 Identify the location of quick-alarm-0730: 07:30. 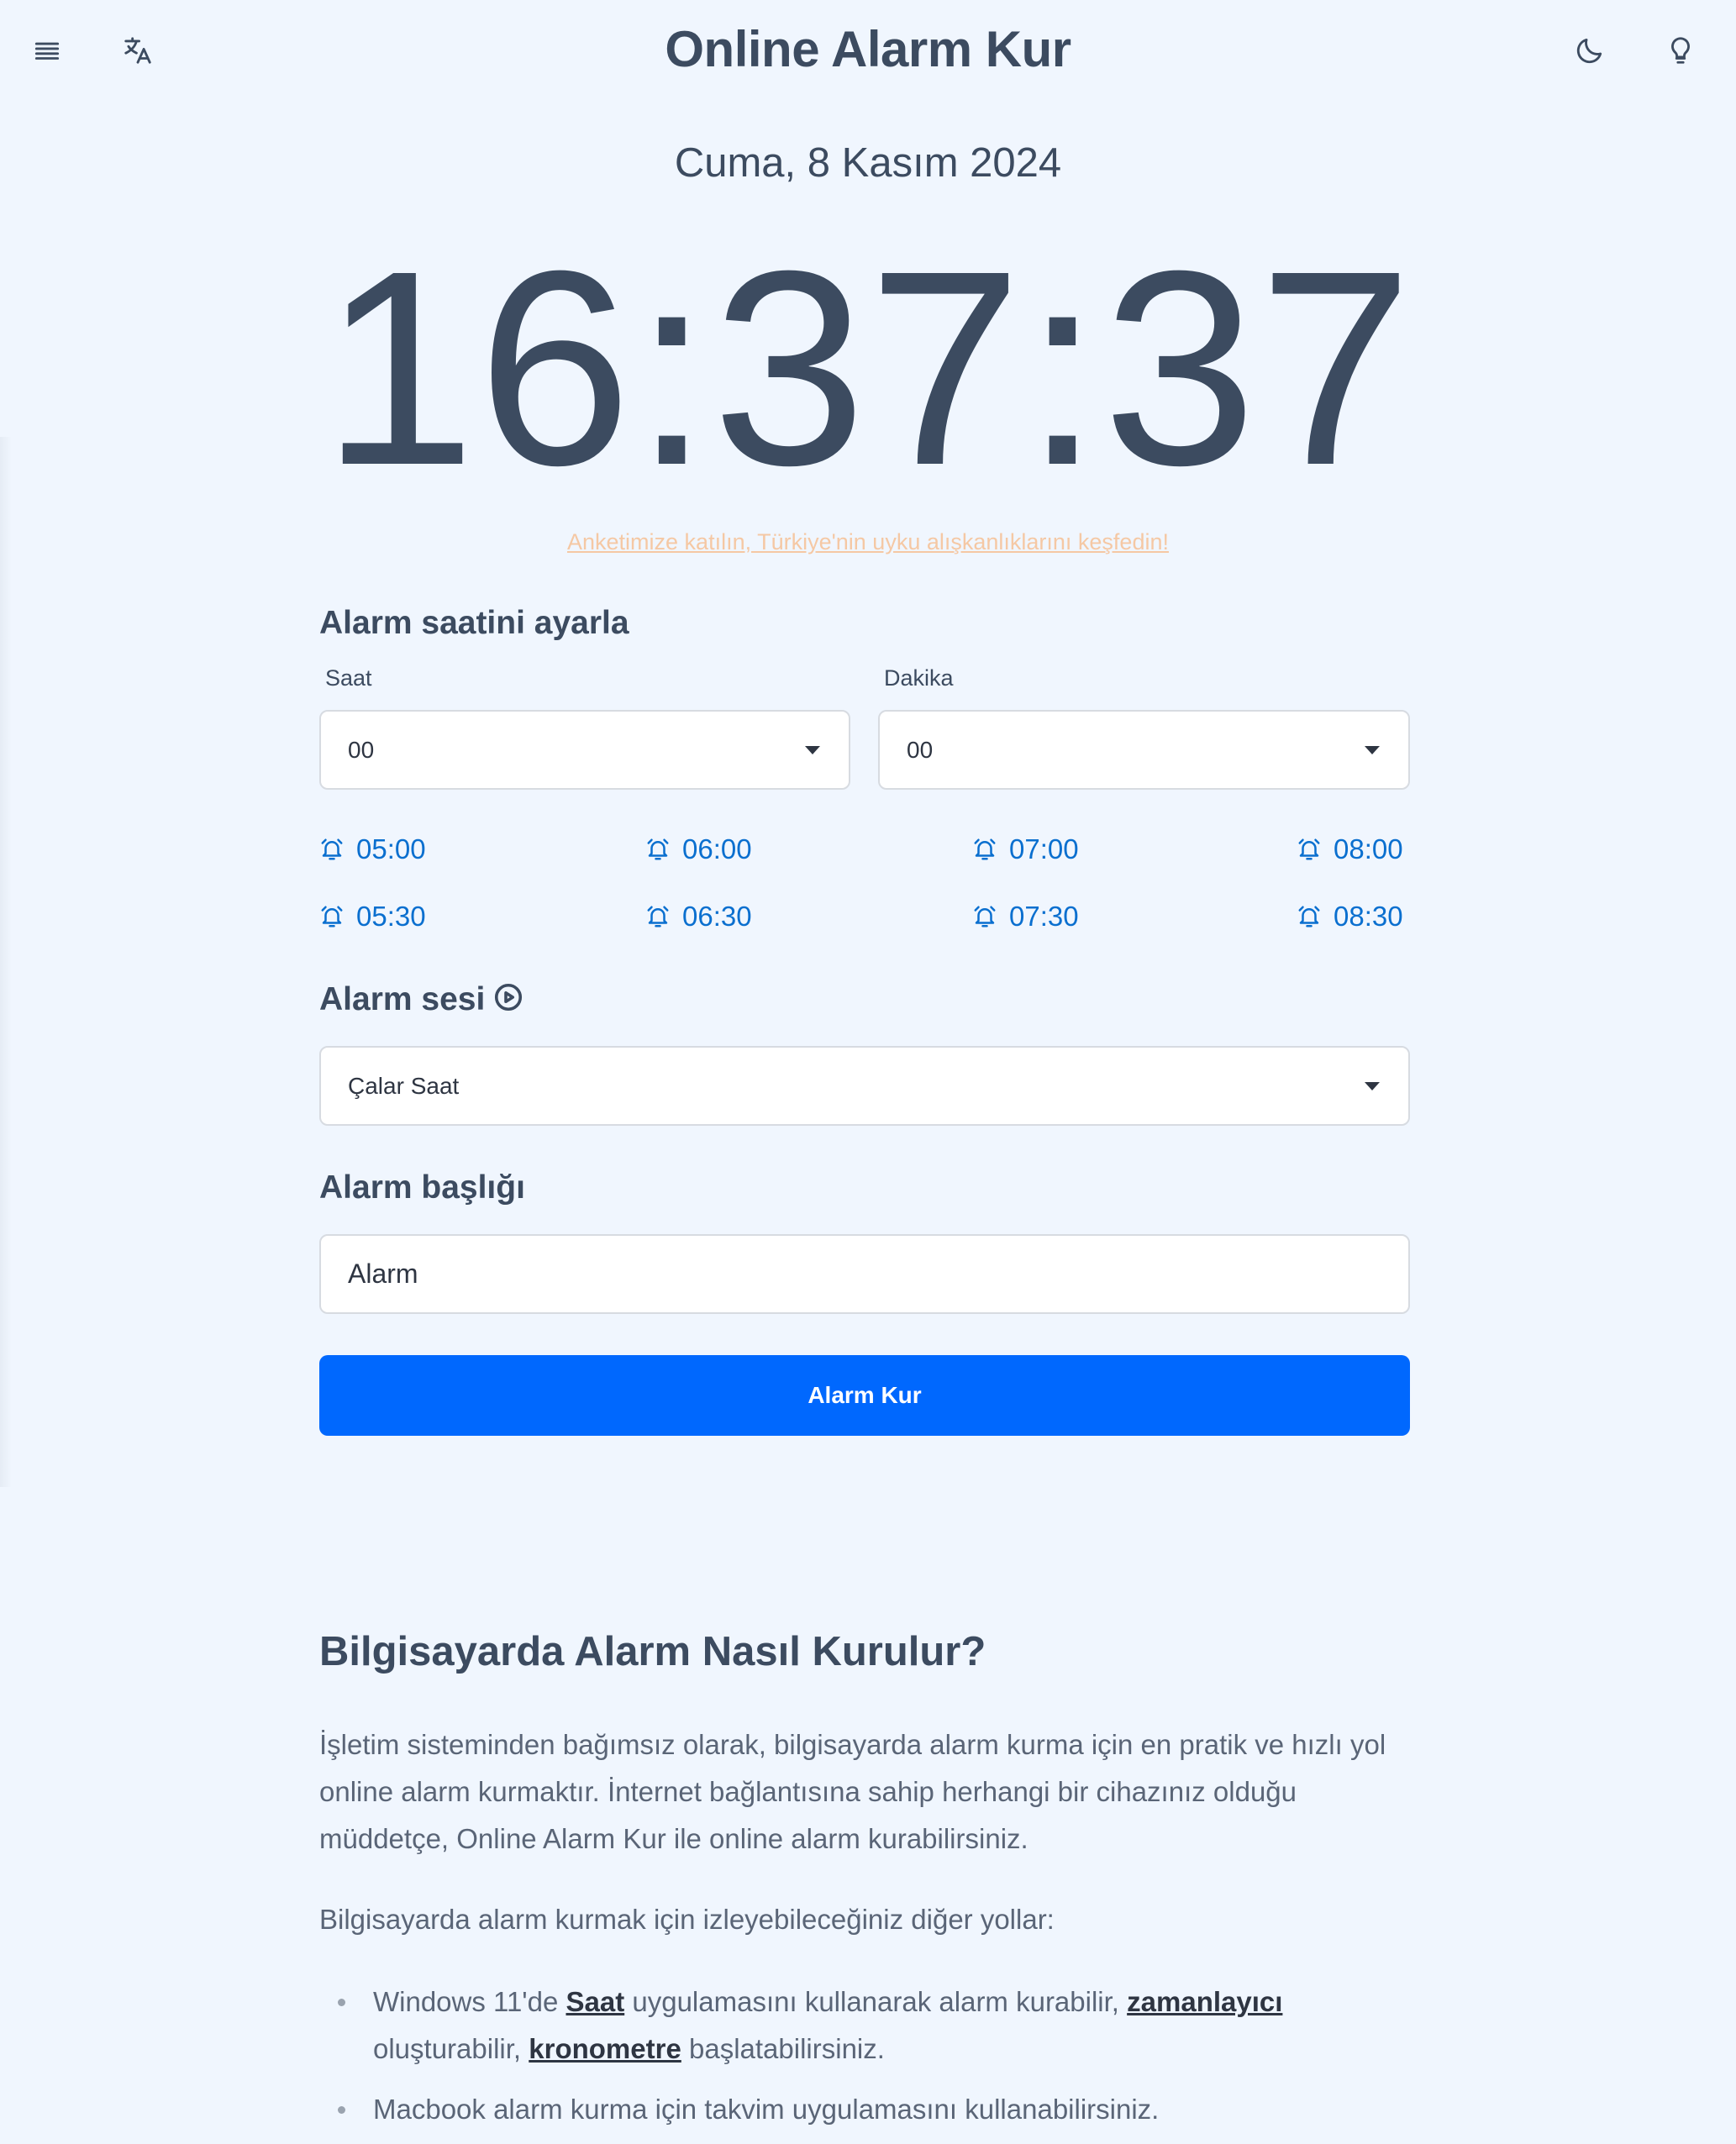
(1025, 917).